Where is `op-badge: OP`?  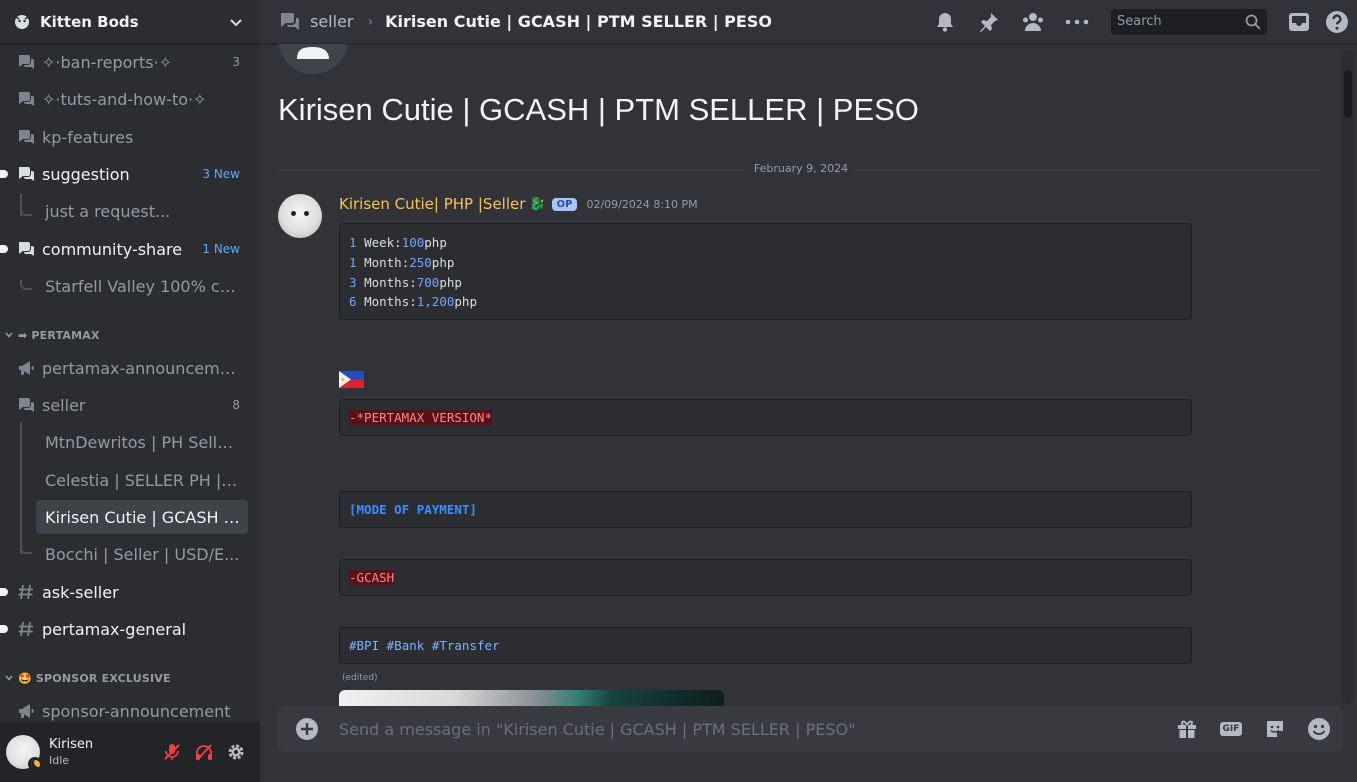
op-badge: OP is located at coordinates (564, 204).